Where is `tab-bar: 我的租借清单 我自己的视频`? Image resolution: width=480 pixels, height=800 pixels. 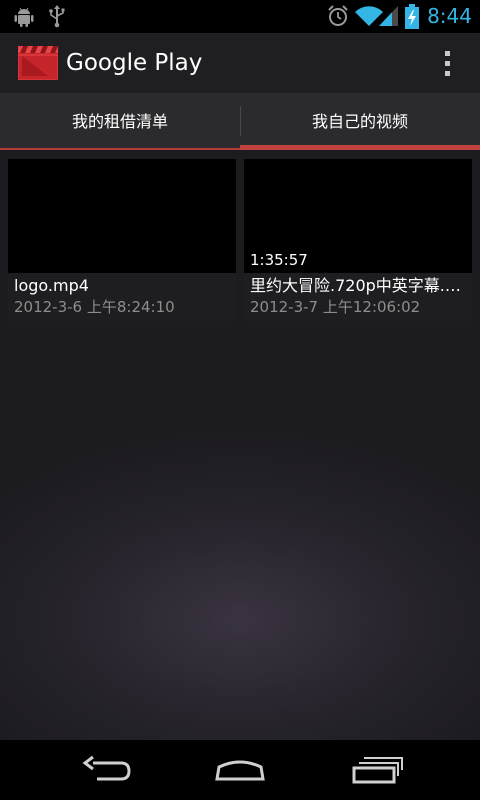
tab-bar: 我的租借清单 我自己的视频 is located at coordinates (240, 121).